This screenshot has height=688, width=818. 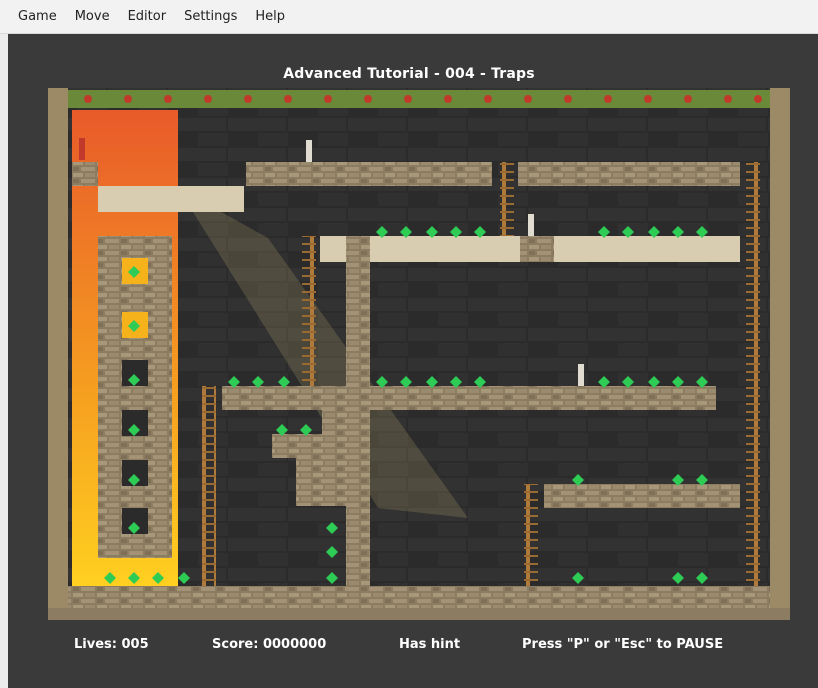 I want to click on right-pillar, so click(x=780, y=354).